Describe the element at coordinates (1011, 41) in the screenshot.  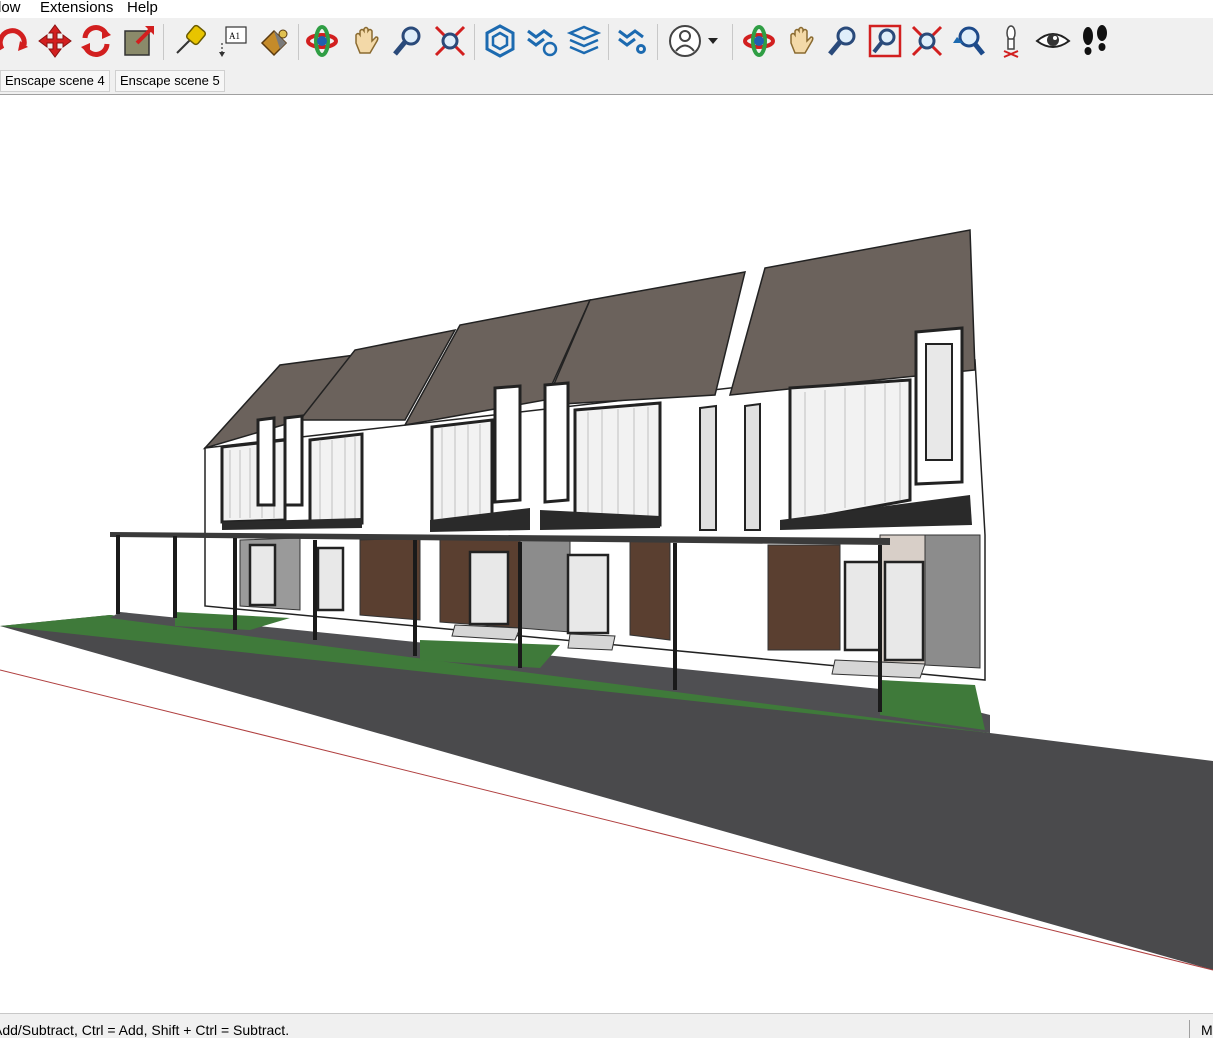
I see `position-camera-icon` at that location.